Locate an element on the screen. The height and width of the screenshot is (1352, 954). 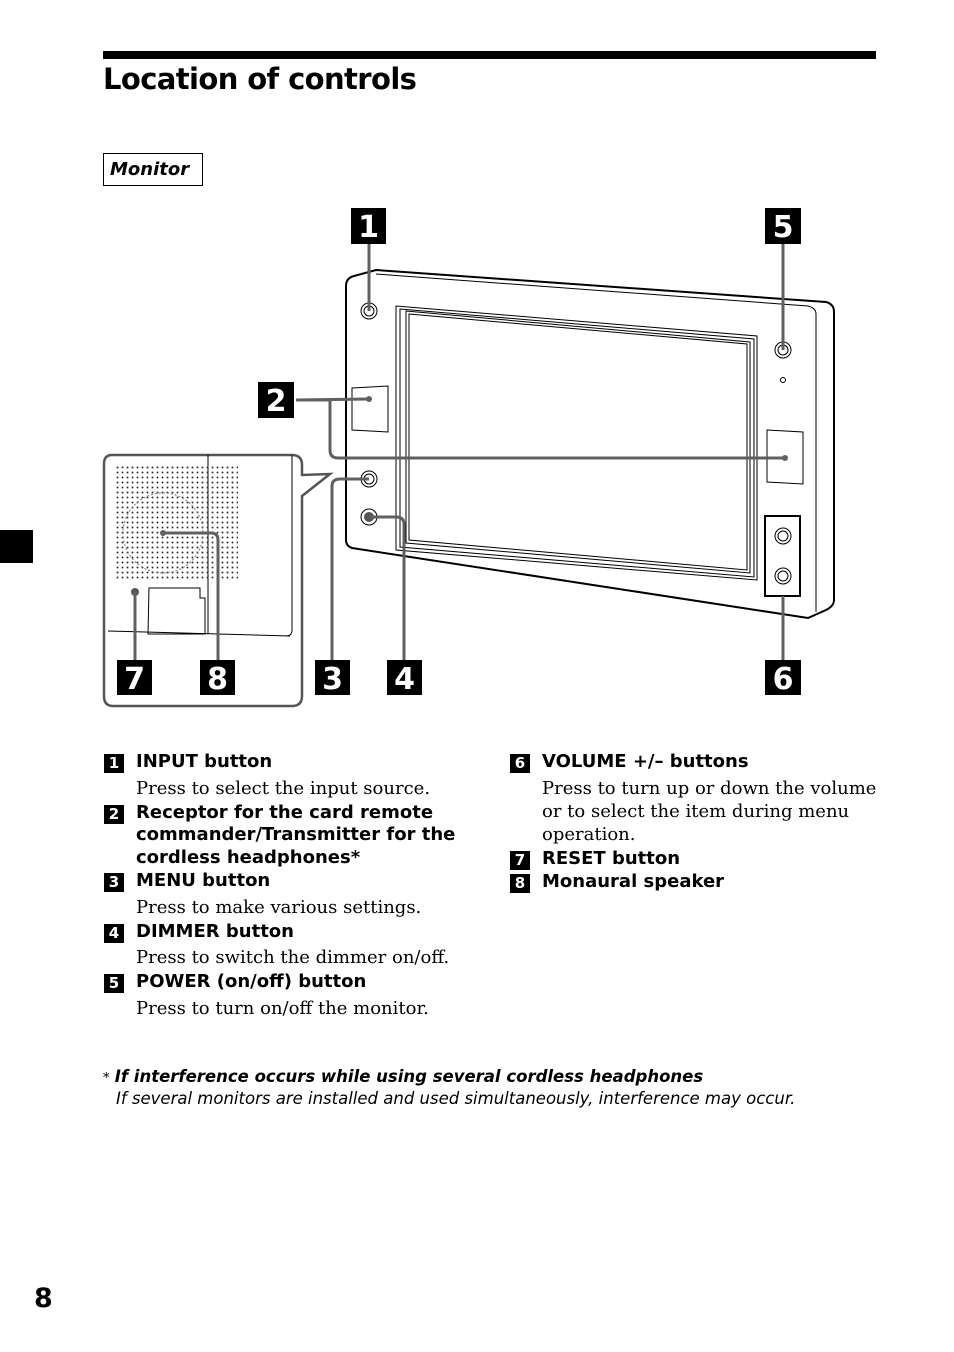
page-number: 8 is located at coordinates (43, 1298).